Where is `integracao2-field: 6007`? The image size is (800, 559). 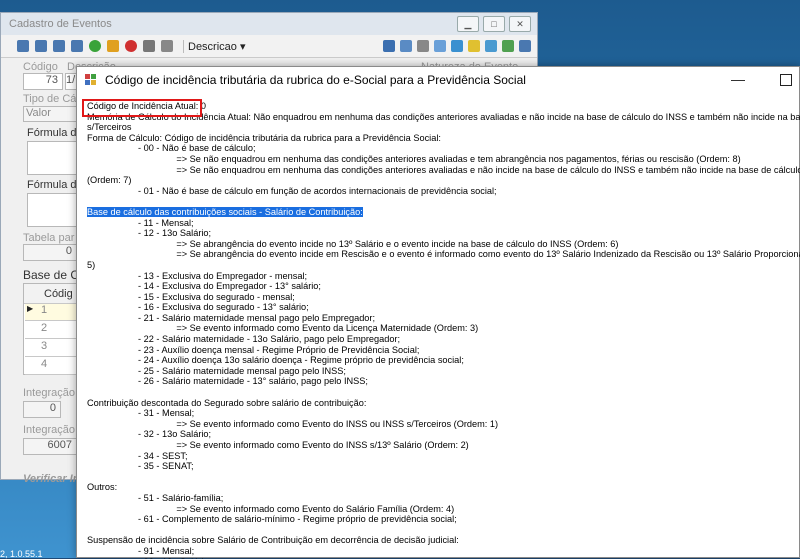 integracao2-field: 6007 is located at coordinates (50, 446).